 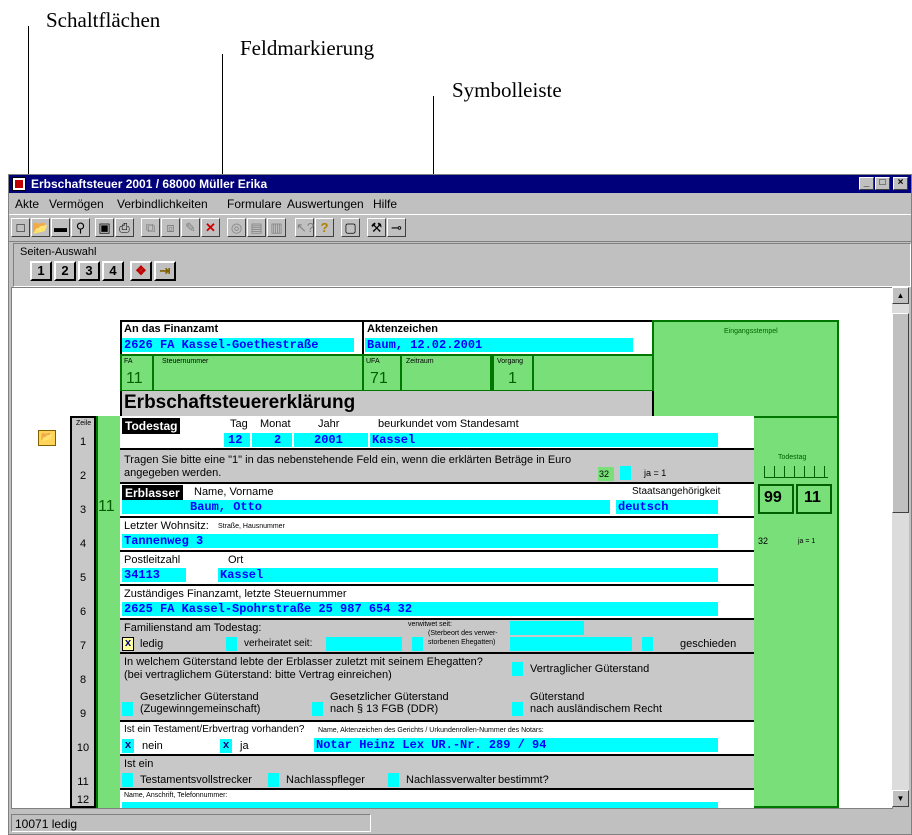 What do you see at coordinates (468, 575) in the screenshot?
I see `ort-field` at bounding box center [468, 575].